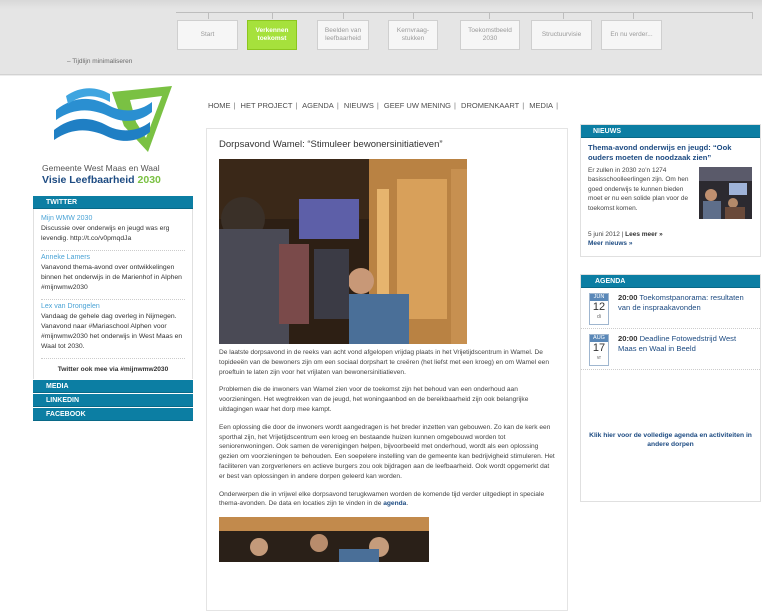 The height and width of the screenshot is (611, 762). I want to click on media-block-header: MEDIA, so click(113, 386).